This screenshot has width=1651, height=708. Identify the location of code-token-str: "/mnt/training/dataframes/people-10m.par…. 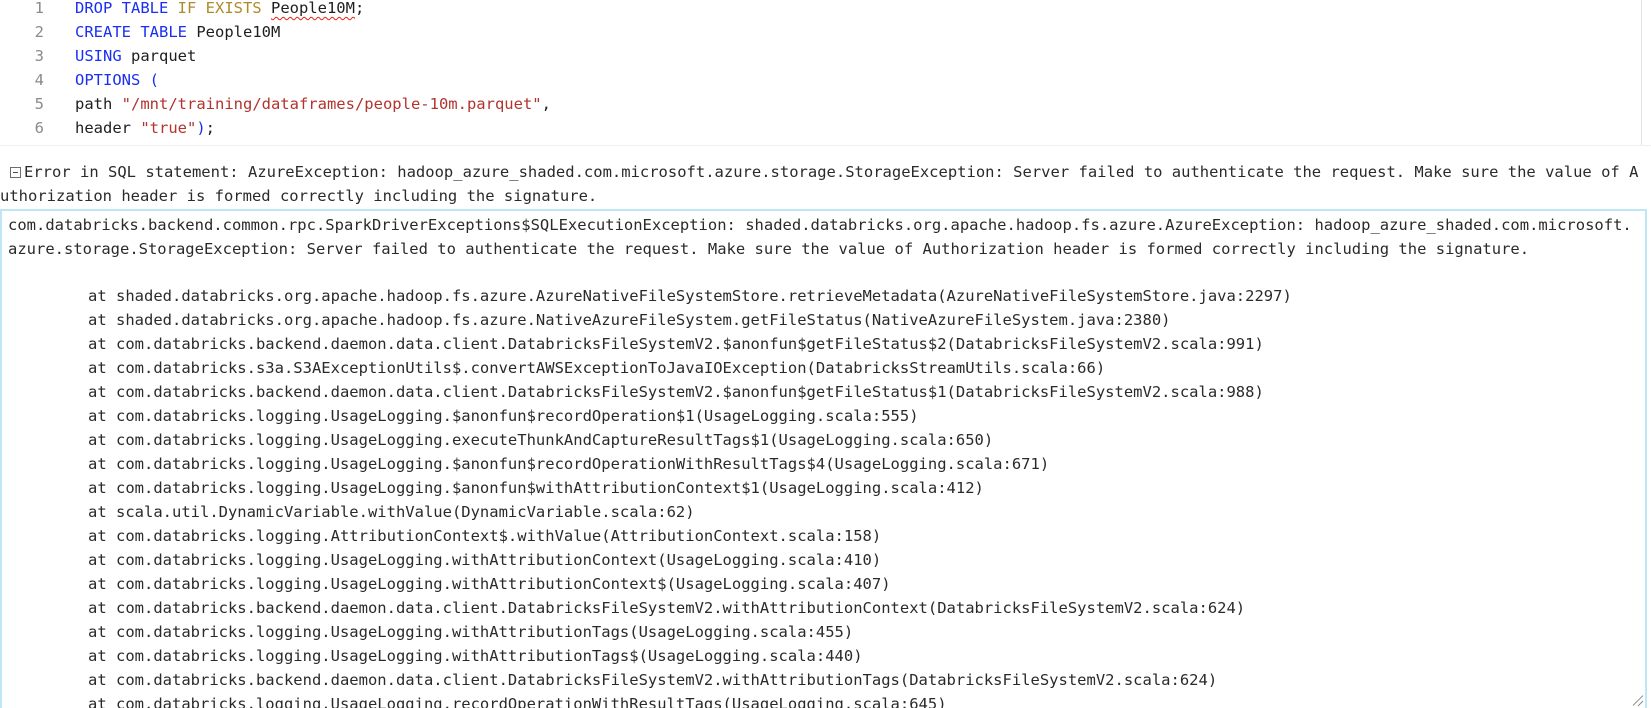
(331, 104).